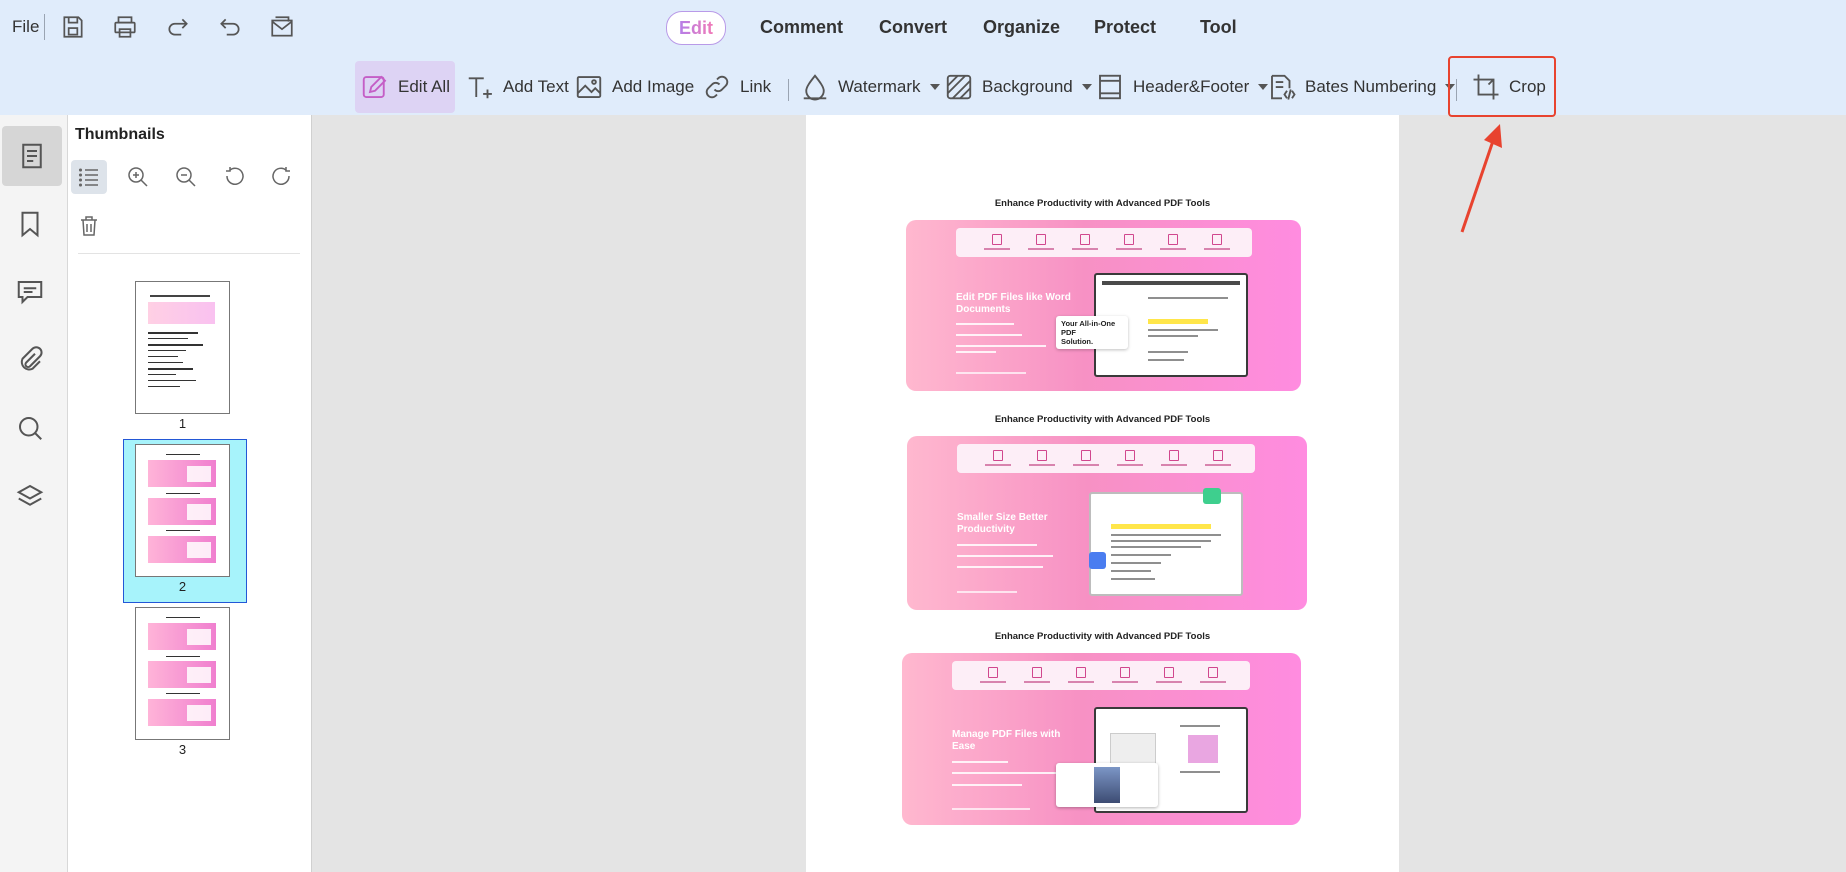 Image resolution: width=1846 pixels, height=872 pixels. I want to click on sidebar-rail, so click(34, 493).